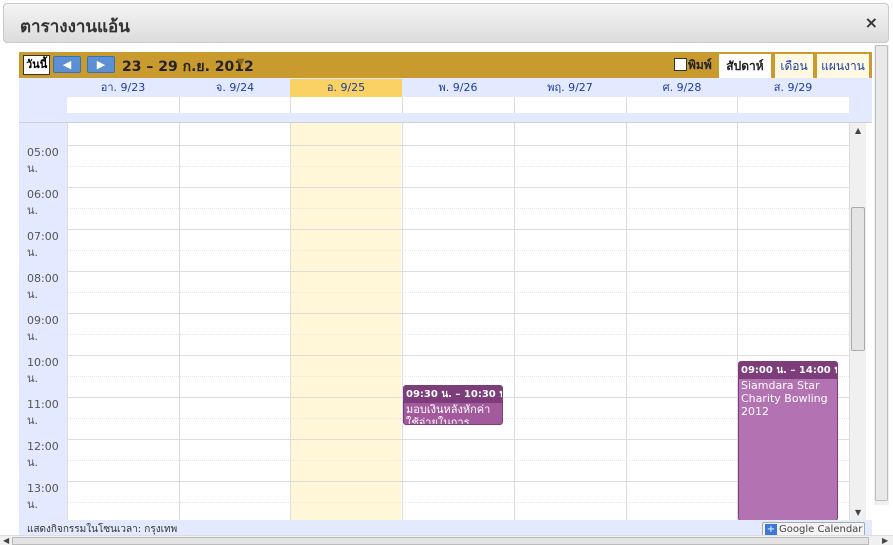 The width and height of the screenshot is (893, 545). I want to click on time-label: 07:00 น., so click(43, 244).